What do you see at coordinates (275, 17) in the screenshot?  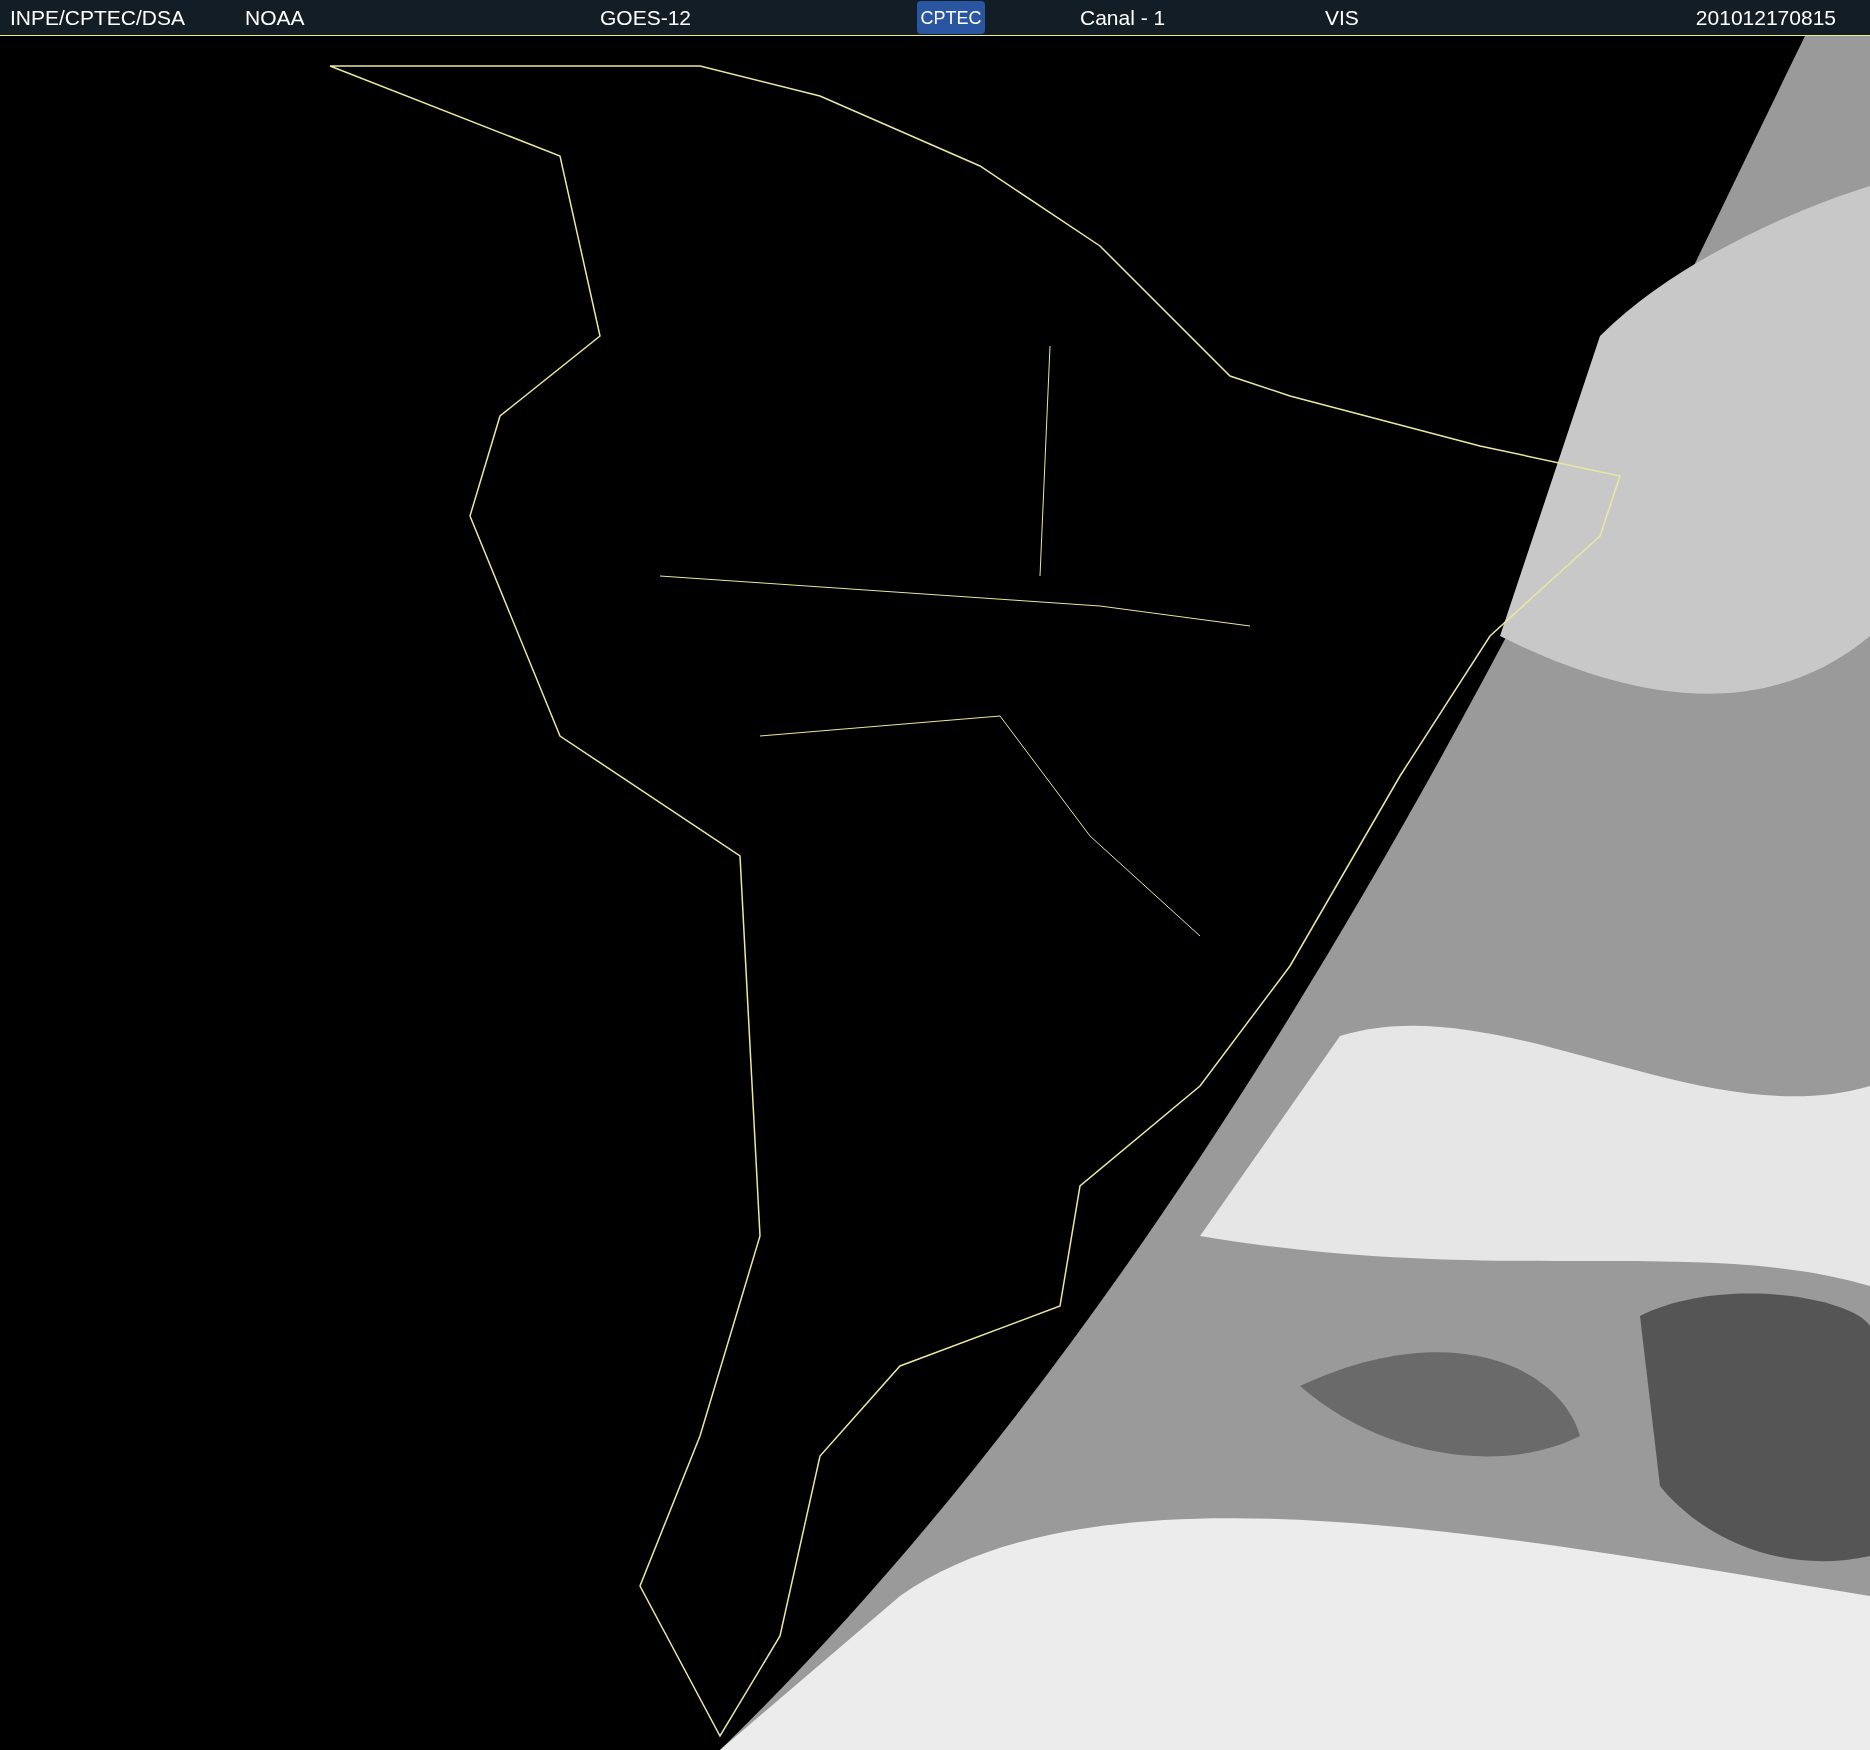 I see `header-label: NOAA` at bounding box center [275, 17].